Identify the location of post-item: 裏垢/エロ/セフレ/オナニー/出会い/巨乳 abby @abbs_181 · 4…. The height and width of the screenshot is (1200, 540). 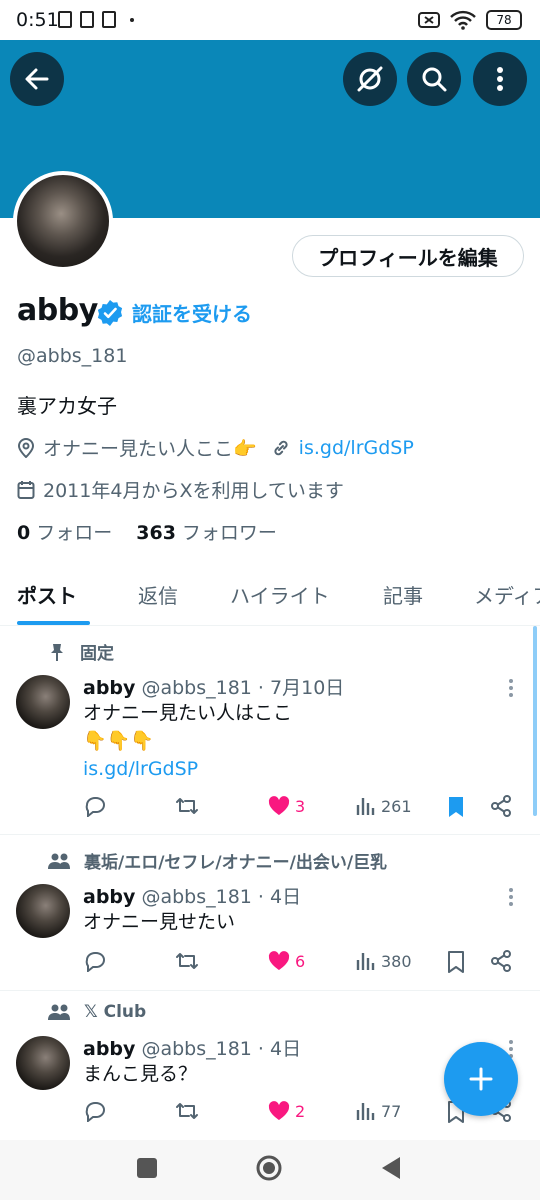
(270, 913).